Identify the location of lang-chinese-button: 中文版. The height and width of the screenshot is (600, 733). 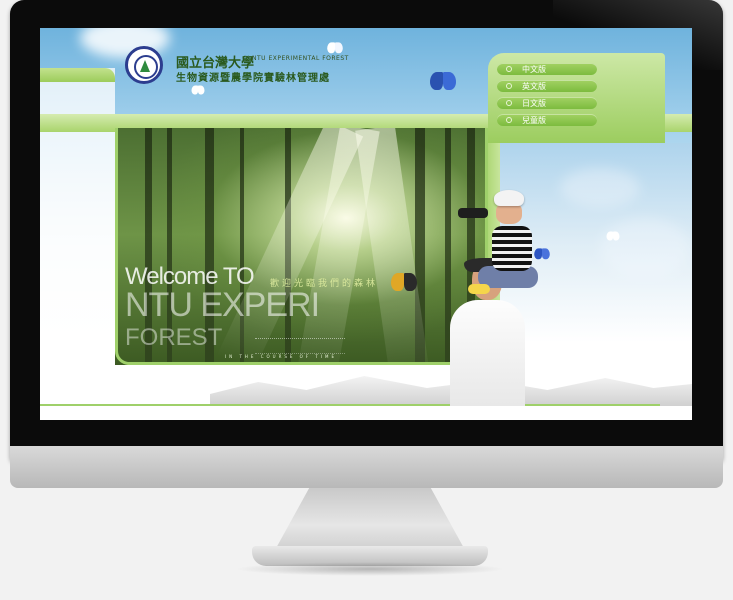
(547, 69).